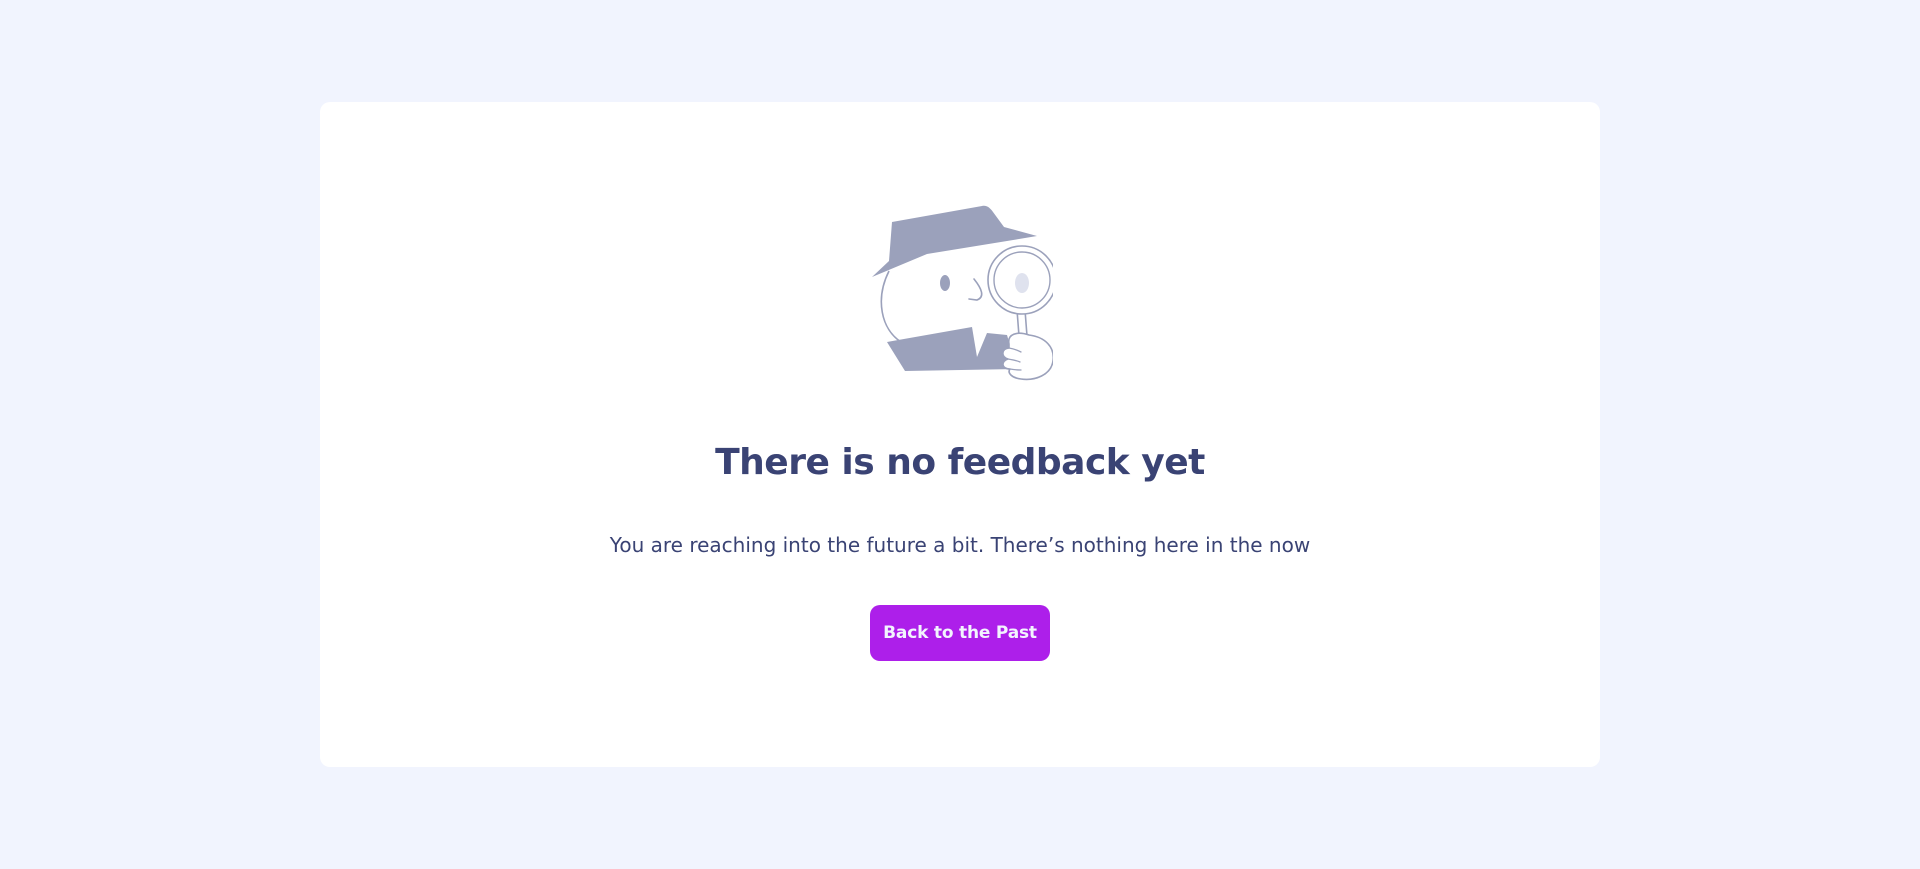 The height and width of the screenshot is (869, 1920). Describe the element at coordinates (960, 633) in the screenshot. I see `back-to-the-past-button: Back to the Past` at that location.